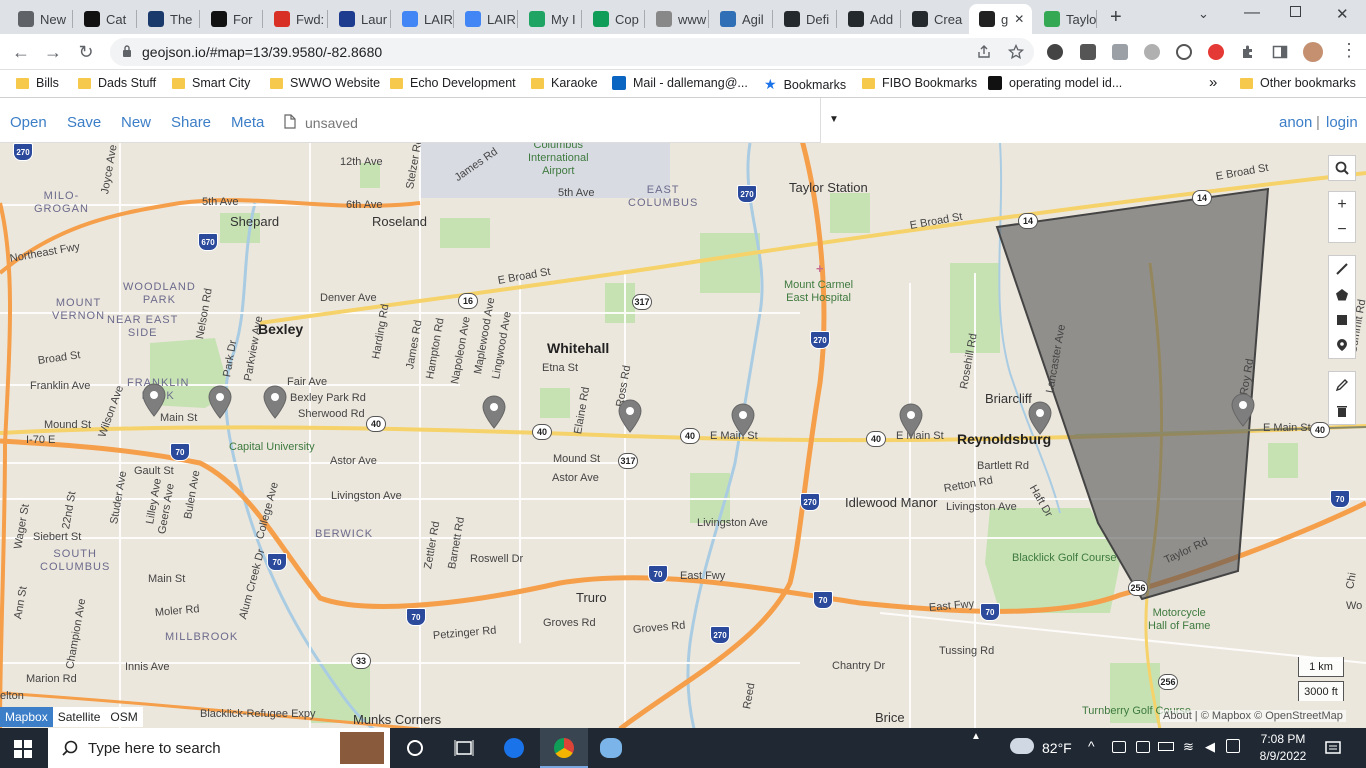 The image size is (1366, 768). What do you see at coordinates (805, 84) in the screenshot?
I see `bookmark-item: ★ Bookmarks` at bounding box center [805, 84].